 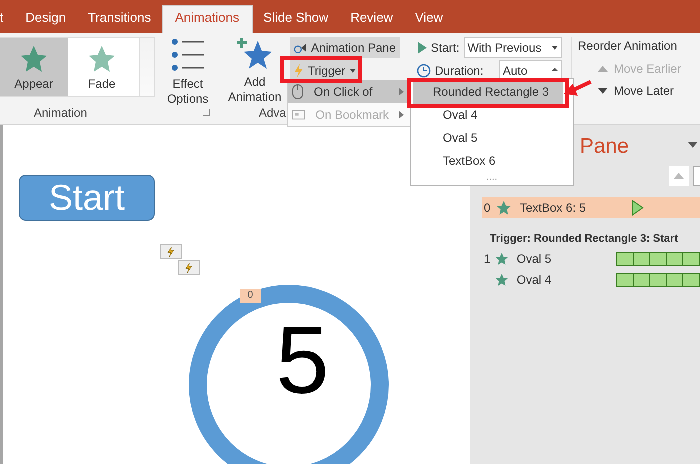 What do you see at coordinates (61, 113) in the screenshot?
I see `group-label: Animation` at bounding box center [61, 113].